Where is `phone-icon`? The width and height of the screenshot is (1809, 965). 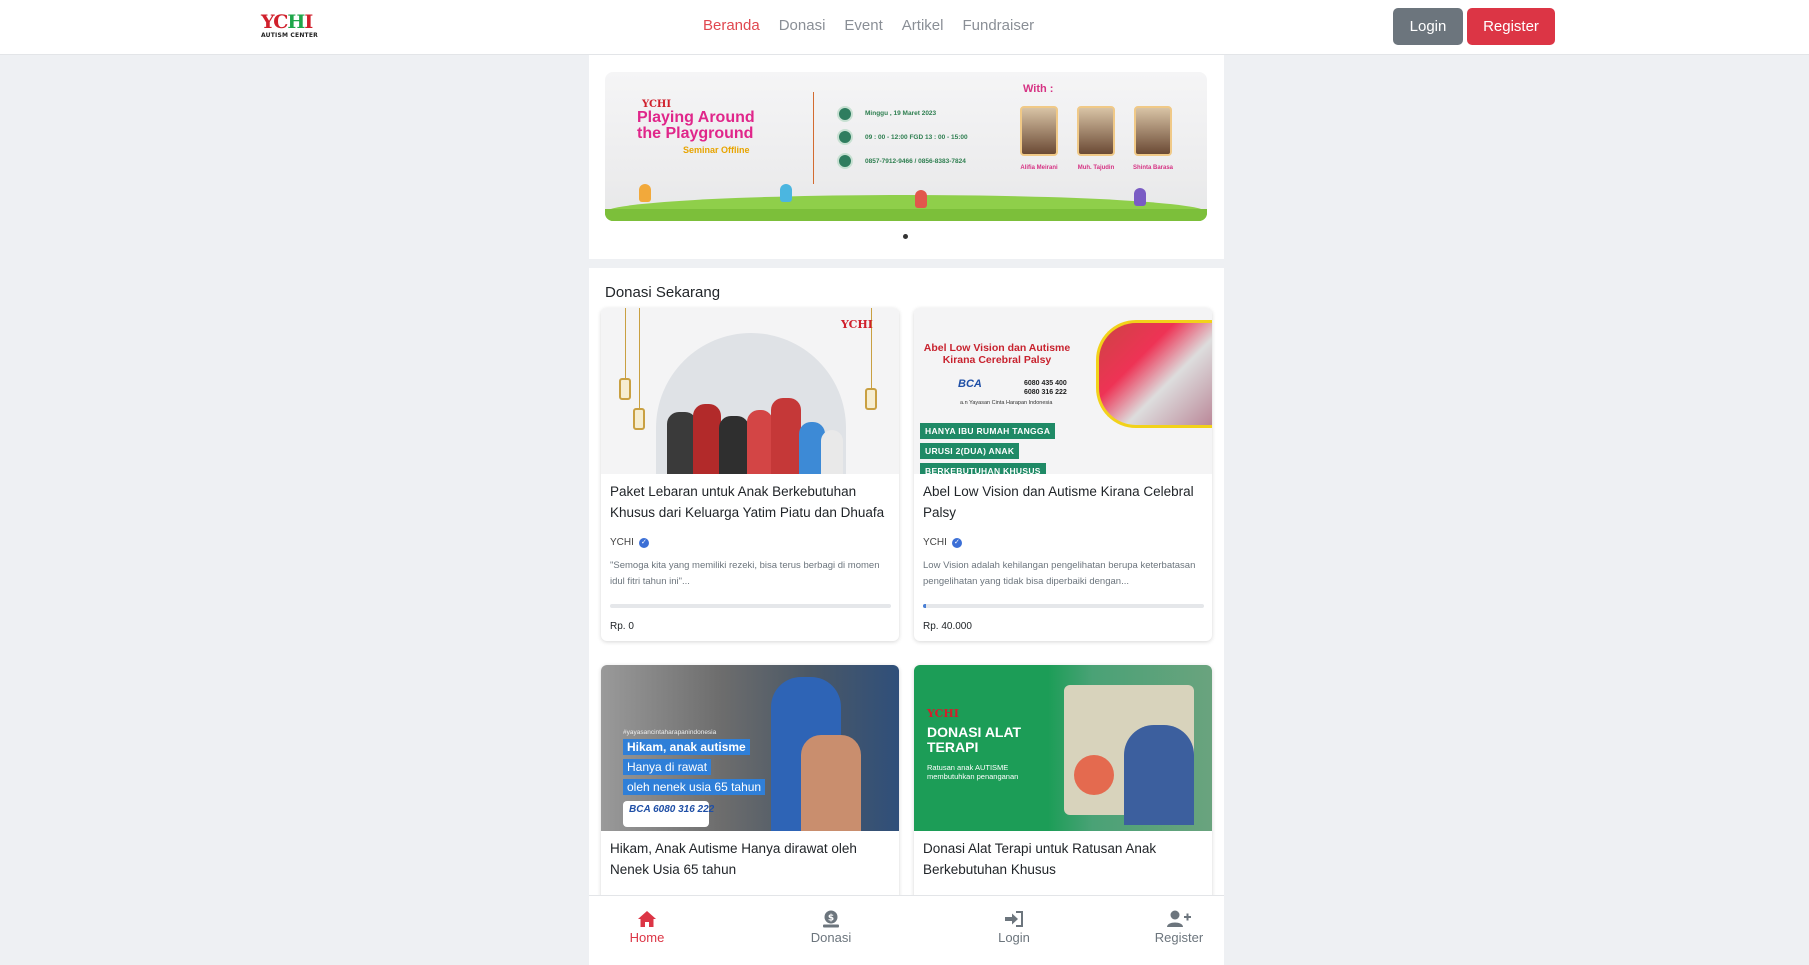 phone-icon is located at coordinates (845, 161).